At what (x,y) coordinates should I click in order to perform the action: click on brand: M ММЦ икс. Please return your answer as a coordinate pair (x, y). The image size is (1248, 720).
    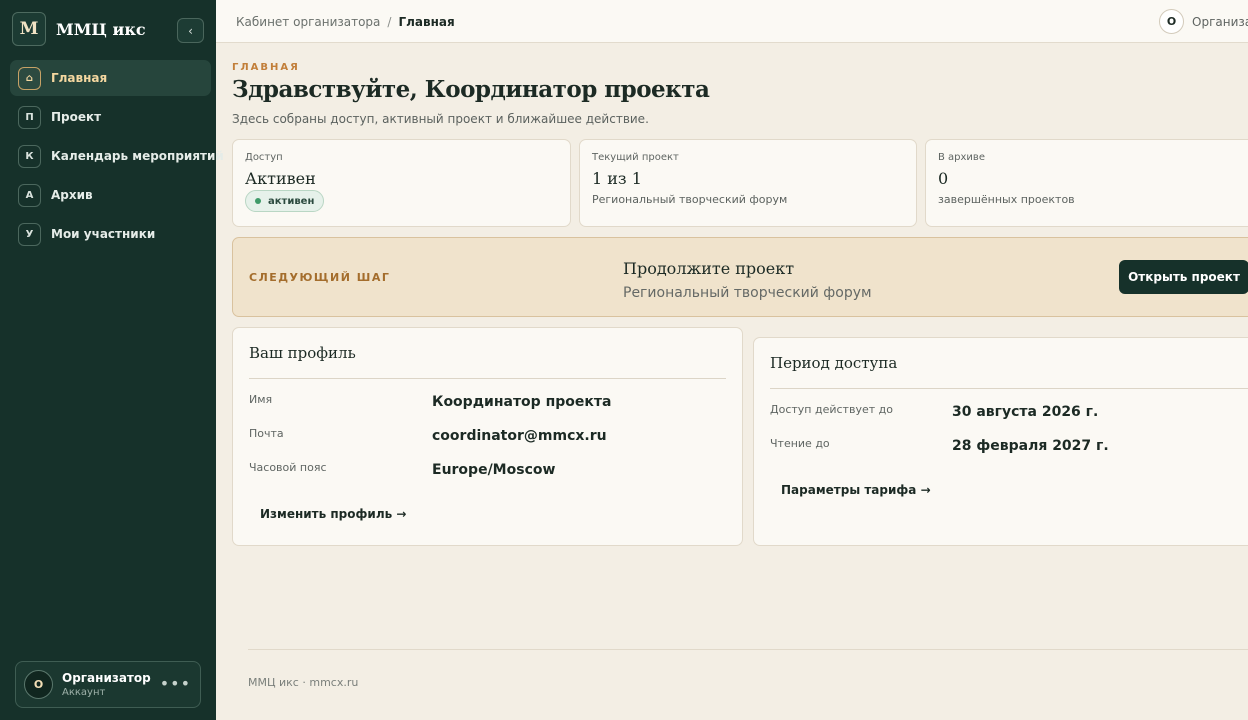
    Looking at the image, I should click on (79, 29).